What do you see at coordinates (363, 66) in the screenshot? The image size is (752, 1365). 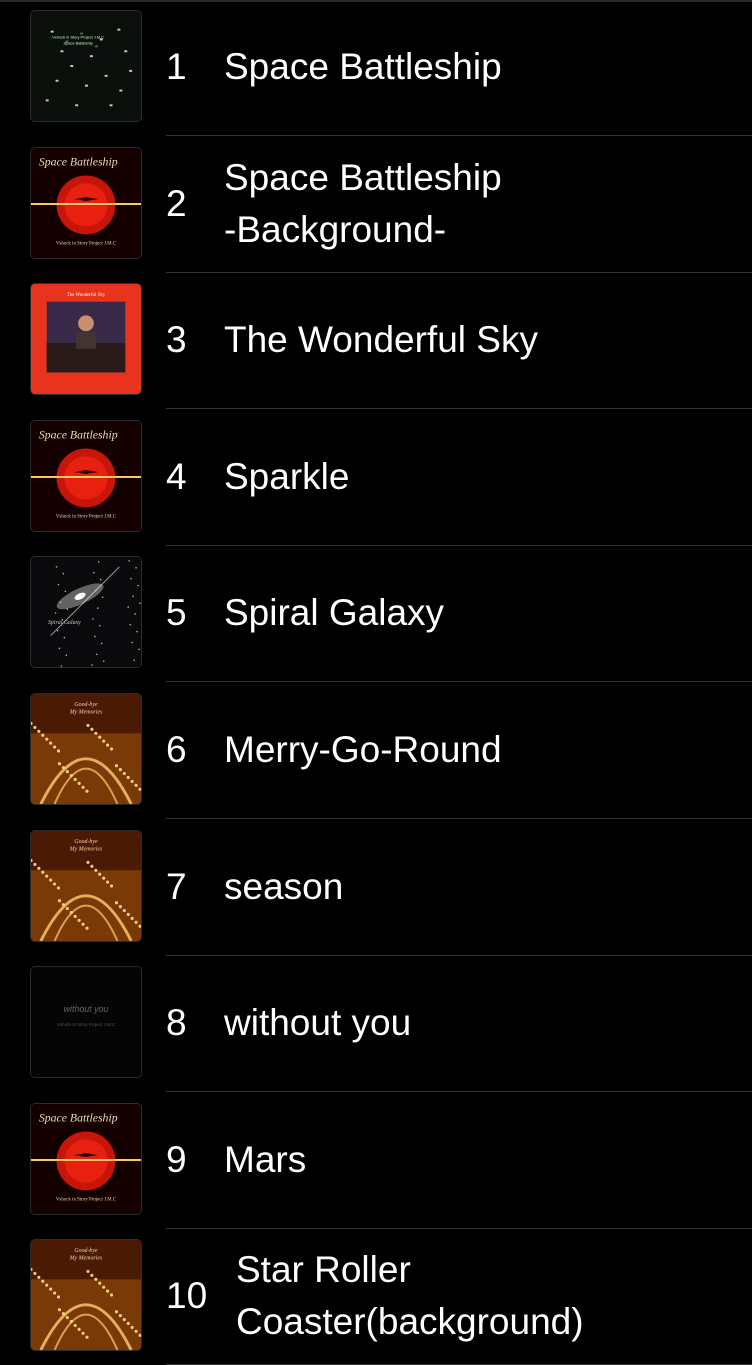 I see `track-title: Space Battleship` at bounding box center [363, 66].